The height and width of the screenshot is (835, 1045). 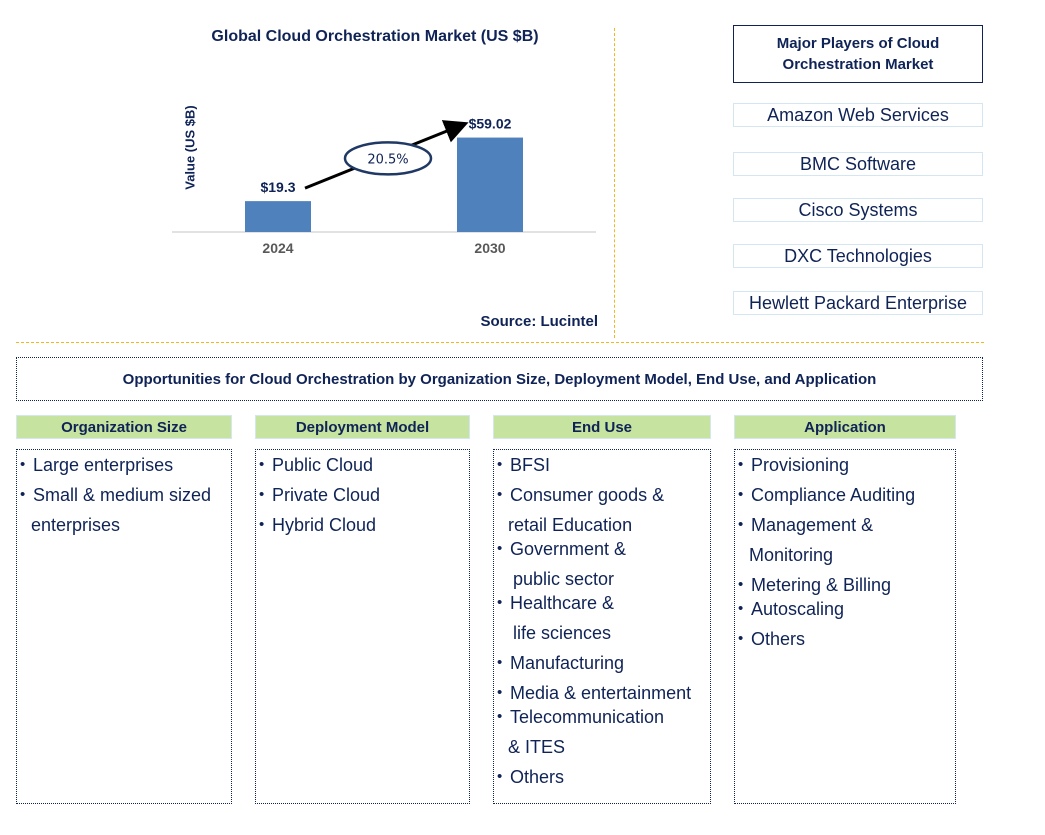 I want to click on list-item: Private Cloud, so click(x=364, y=495).